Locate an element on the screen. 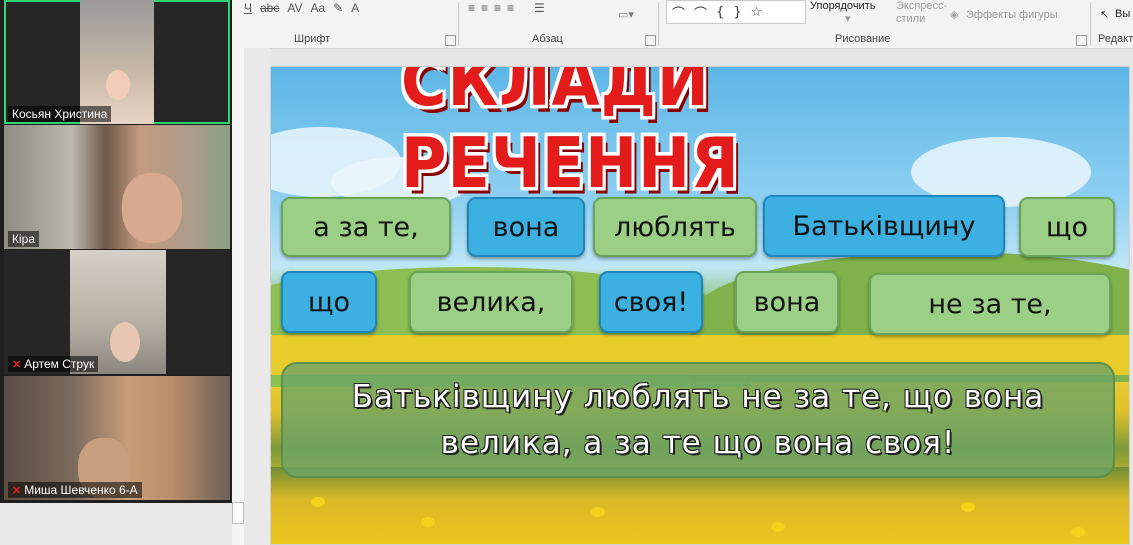 The width and height of the screenshot is (1133, 545). participant-name: Кіра is located at coordinates (24, 239).